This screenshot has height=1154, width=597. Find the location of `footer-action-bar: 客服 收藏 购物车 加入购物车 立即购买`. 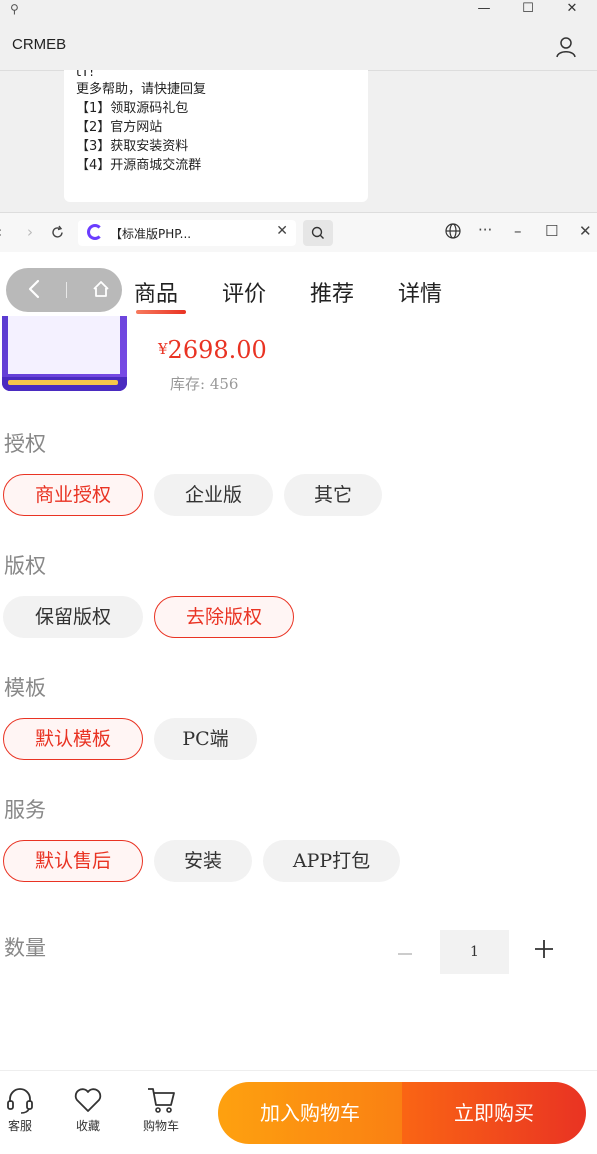

footer-action-bar: 客服 收藏 购物车 加入购物车 立即购买 is located at coordinates (298, 1112).